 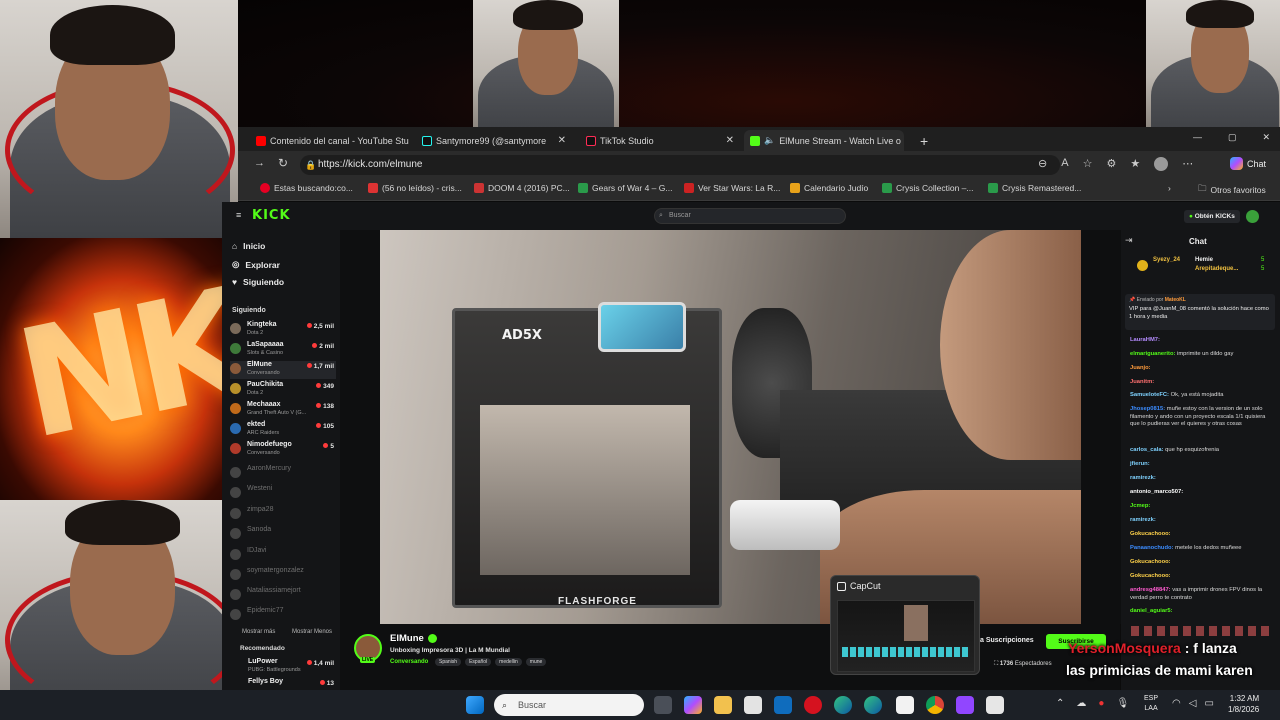 I want to click on quick-settings: ◠ ◁ ▭, so click(x=1193, y=703).